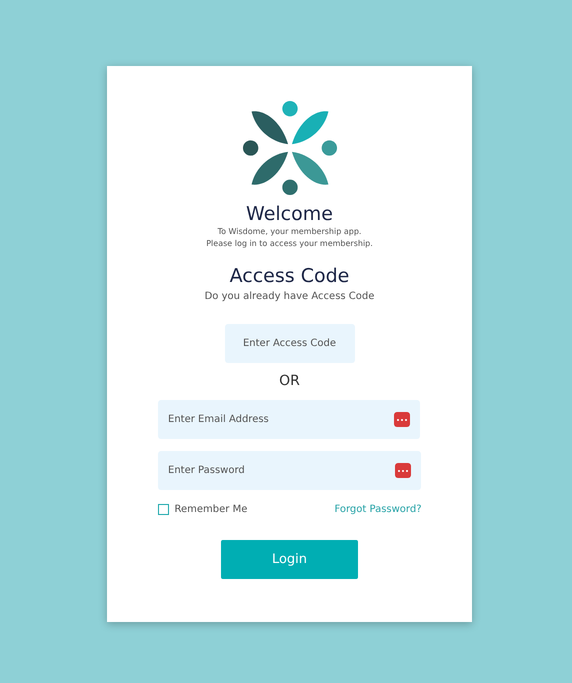 This screenshot has height=683, width=572. I want to click on access-code-field: Enter Access Code, so click(289, 343).